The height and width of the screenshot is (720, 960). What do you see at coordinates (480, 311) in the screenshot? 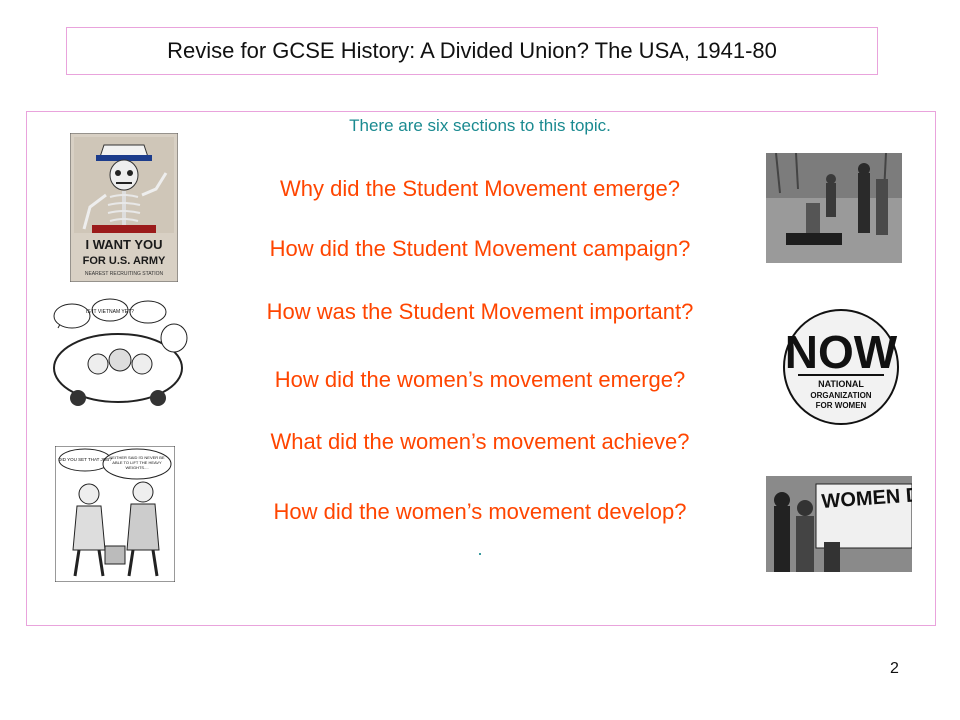
I see `section-question-3: How was the Student Movement important?` at bounding box center [480, 311].